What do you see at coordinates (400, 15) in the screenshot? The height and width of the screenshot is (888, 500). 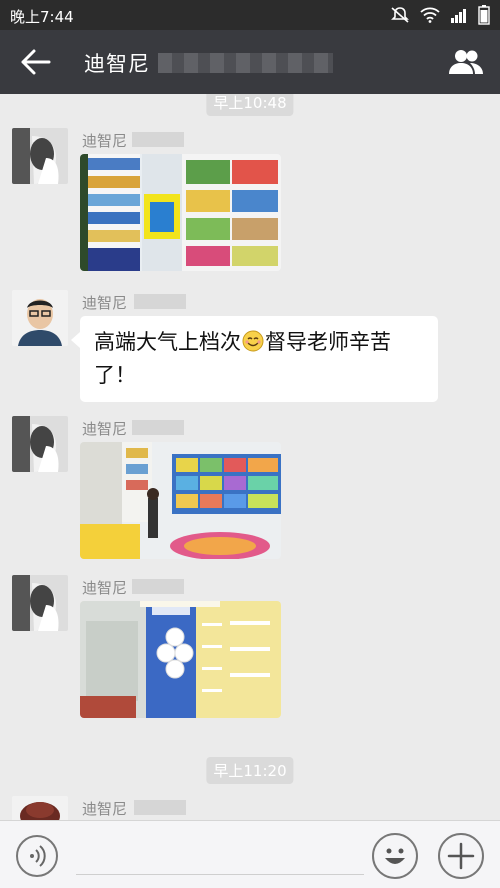 I see `notification-off-icon` at bounding box center [400, 15].